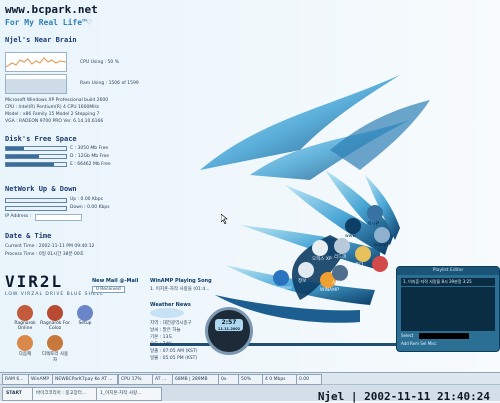  Describe the element at coordinates (432, 343) in the screenshot. I see `misc-button: Misc` at that location.